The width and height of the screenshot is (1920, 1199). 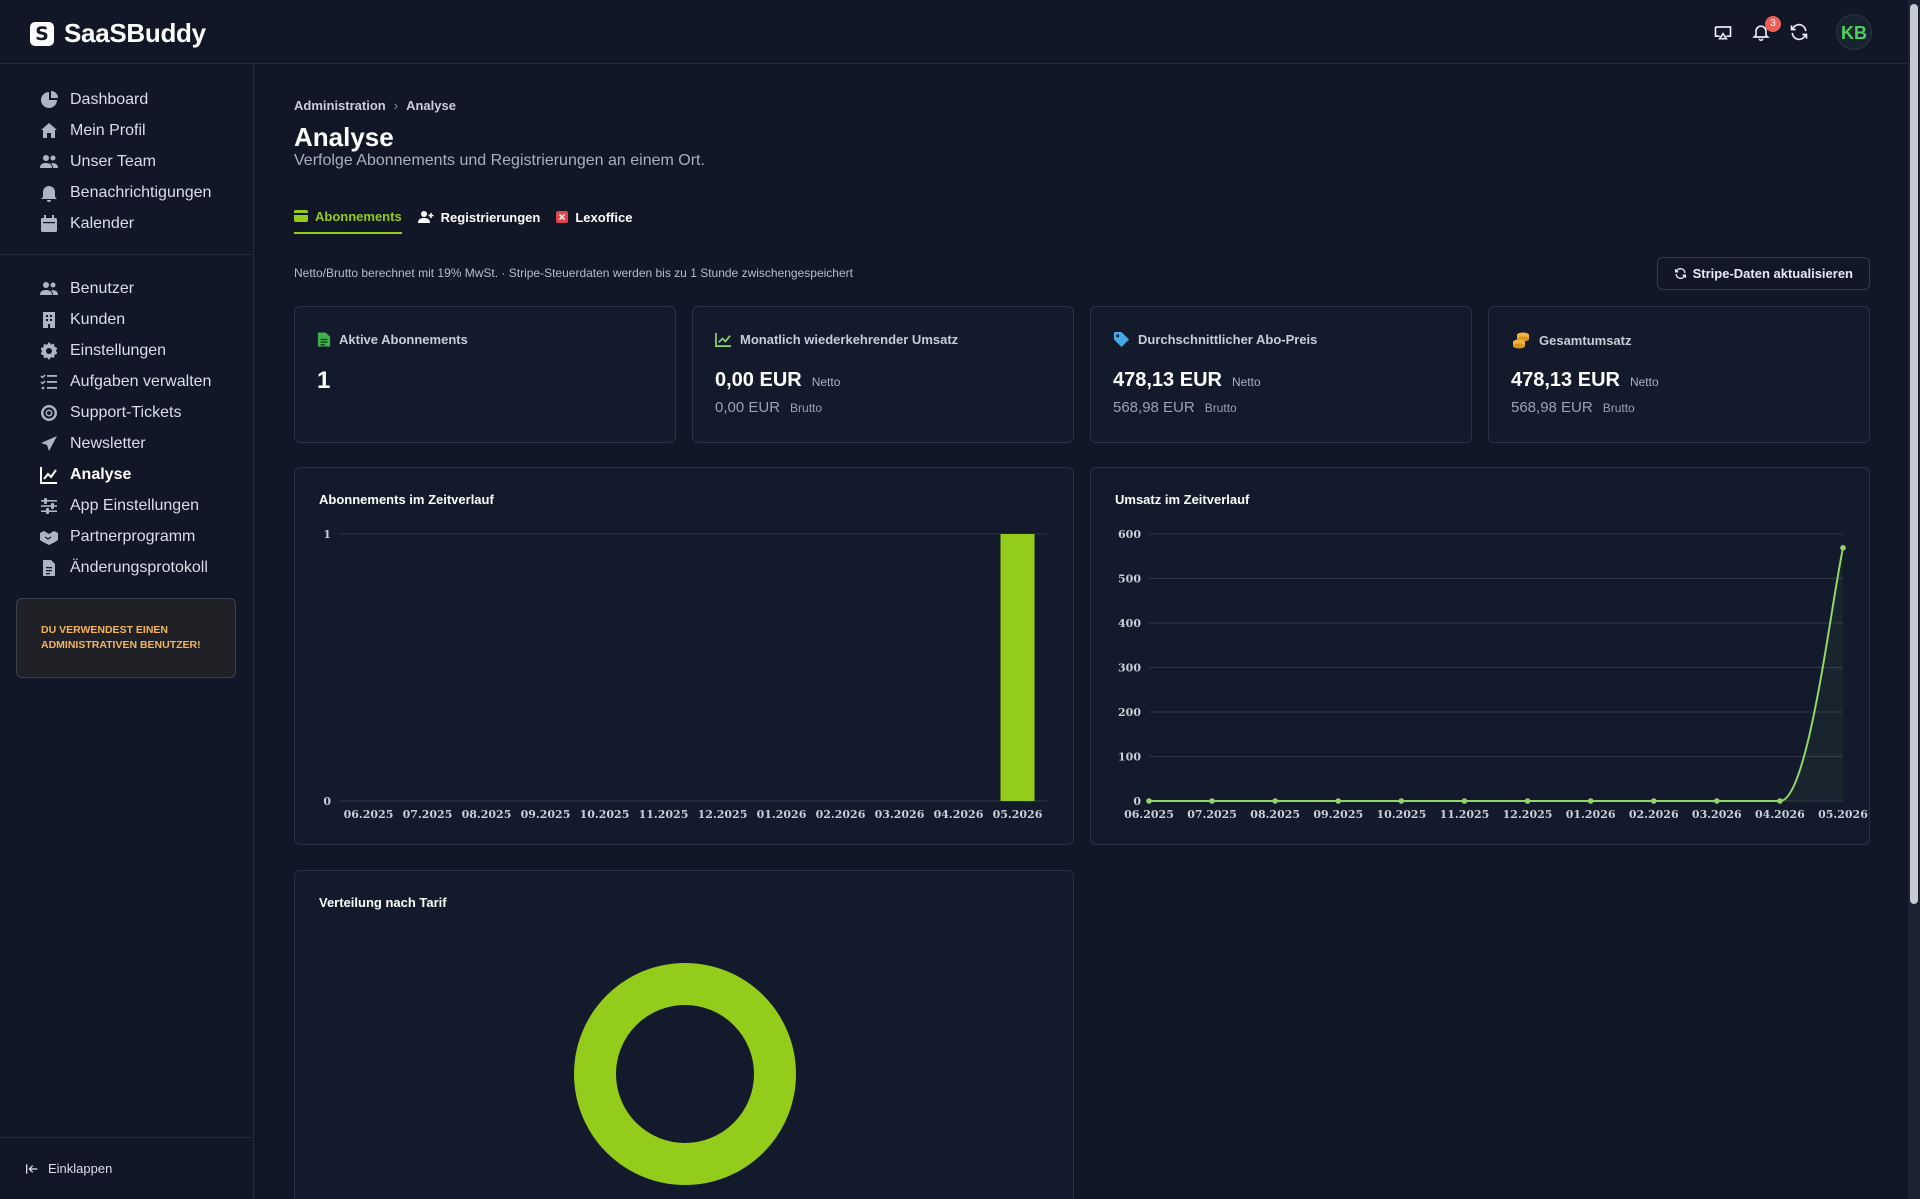 I want to click on stat-card-active-subscriptions: Aktive Abonnements 1, so click(x=485, y=374).